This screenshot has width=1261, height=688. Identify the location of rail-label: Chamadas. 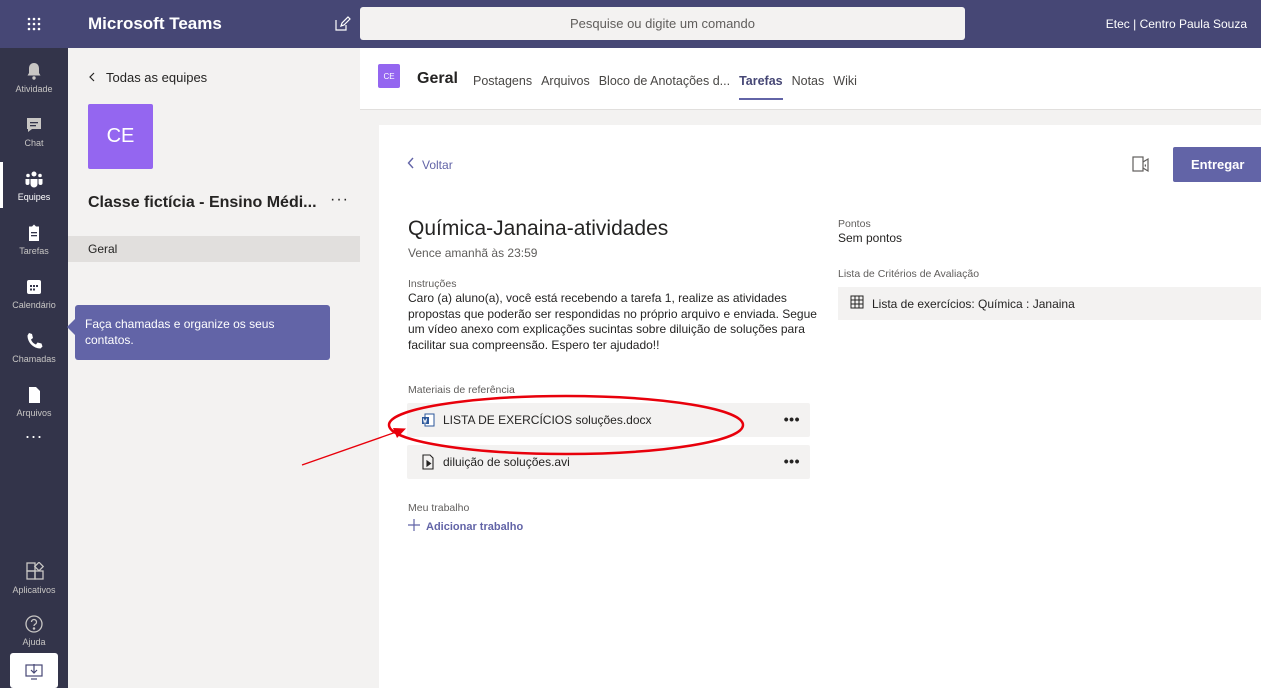
(34, 358).